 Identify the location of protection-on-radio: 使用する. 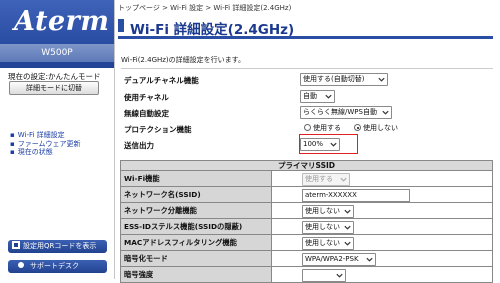
(322, 128).